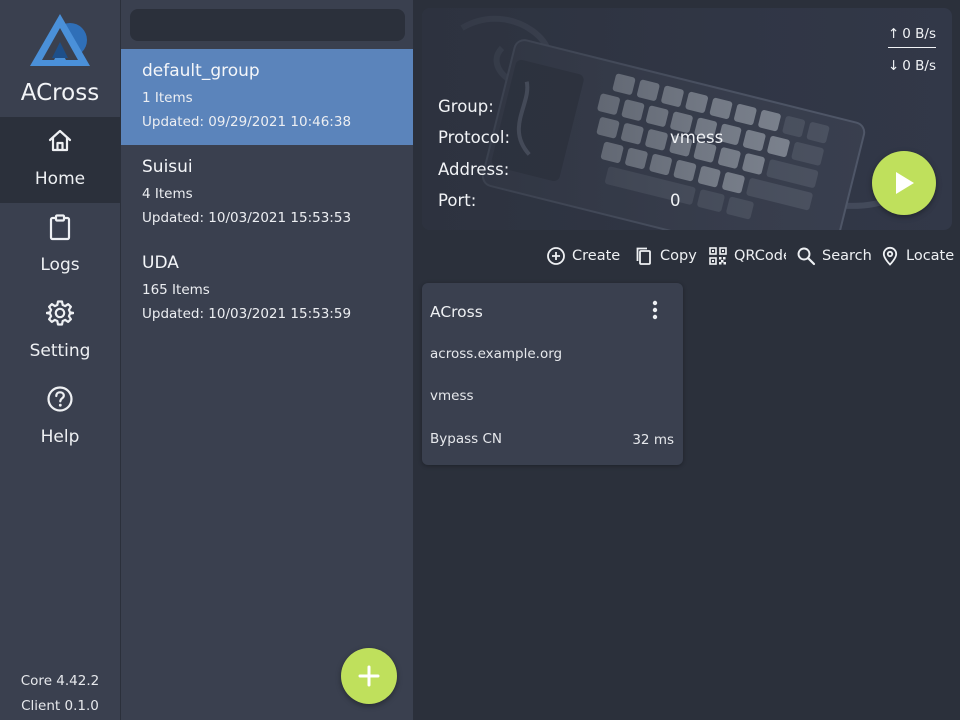  Describe the element at coordinates (247, 218) in the screenshot. I see `group-updated: Updated: 10/03/2021 15:53:53` at that location.